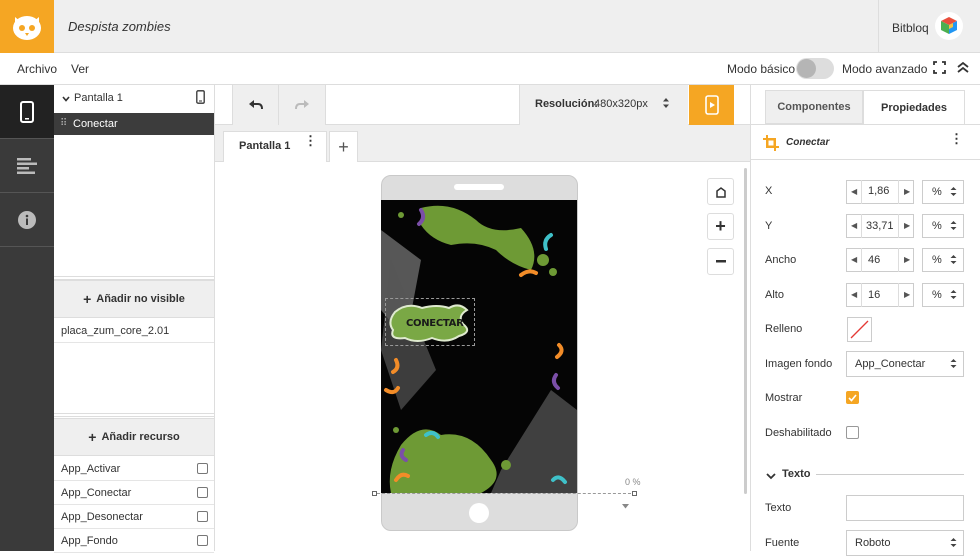  I want to click on owl-logo-icon, so click(27, 27).